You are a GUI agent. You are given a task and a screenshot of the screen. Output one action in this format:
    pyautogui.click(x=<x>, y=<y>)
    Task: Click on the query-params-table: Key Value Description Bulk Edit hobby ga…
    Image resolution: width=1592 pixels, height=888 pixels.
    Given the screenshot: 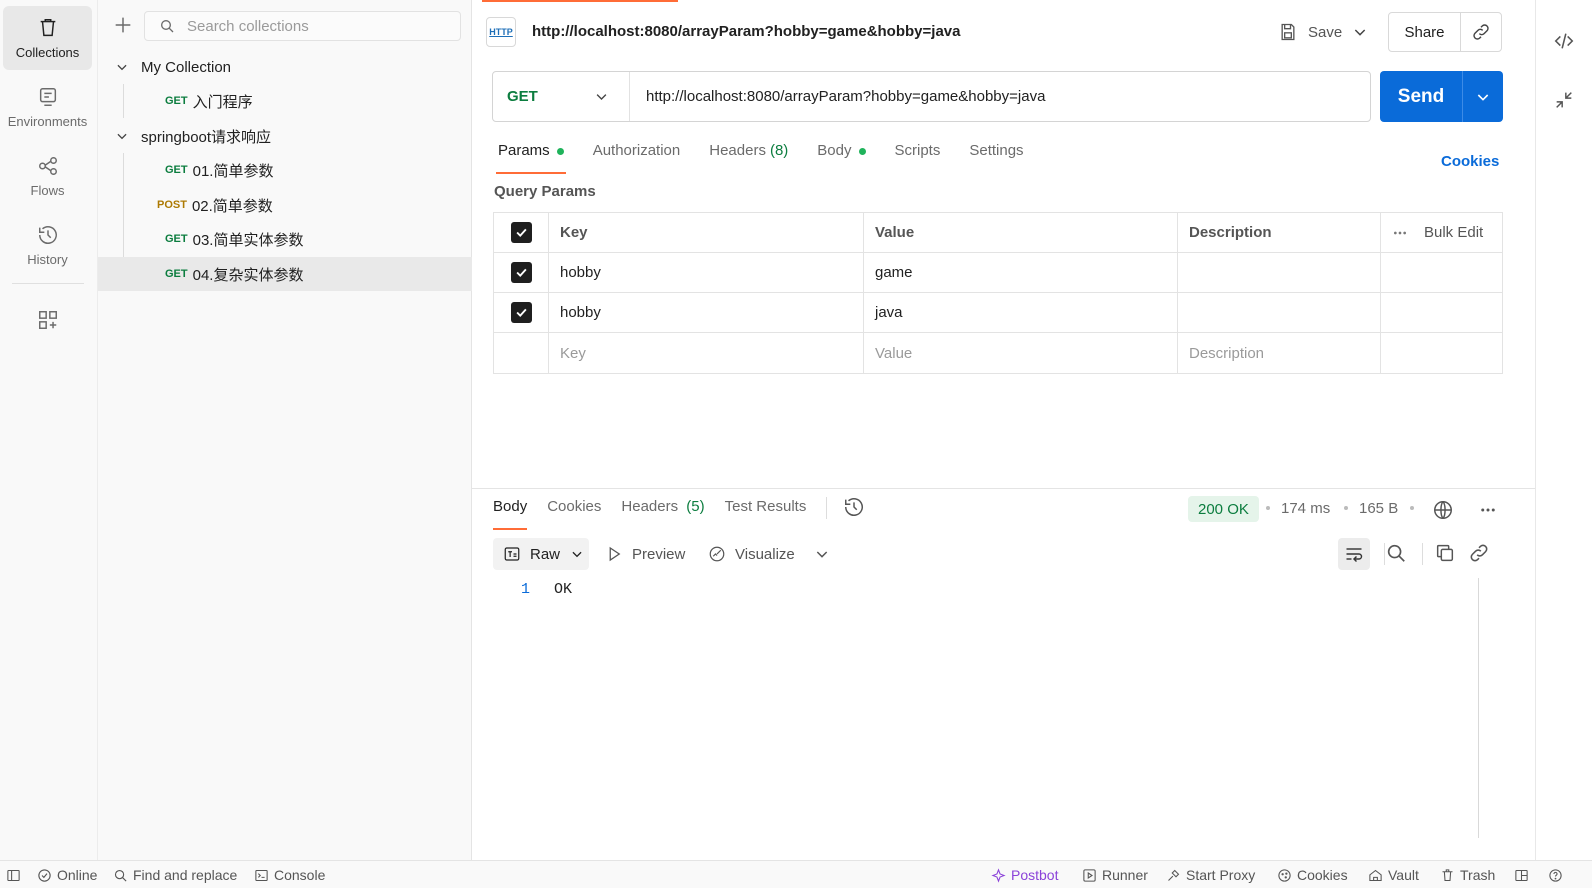 What is the action you would take?
    pyautogui.click(x=998, y=293)
    